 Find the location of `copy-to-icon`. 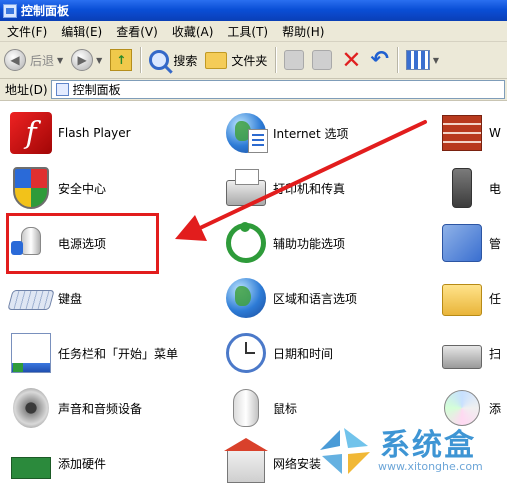

copy-to-icon is located at coordinates (322, 60).